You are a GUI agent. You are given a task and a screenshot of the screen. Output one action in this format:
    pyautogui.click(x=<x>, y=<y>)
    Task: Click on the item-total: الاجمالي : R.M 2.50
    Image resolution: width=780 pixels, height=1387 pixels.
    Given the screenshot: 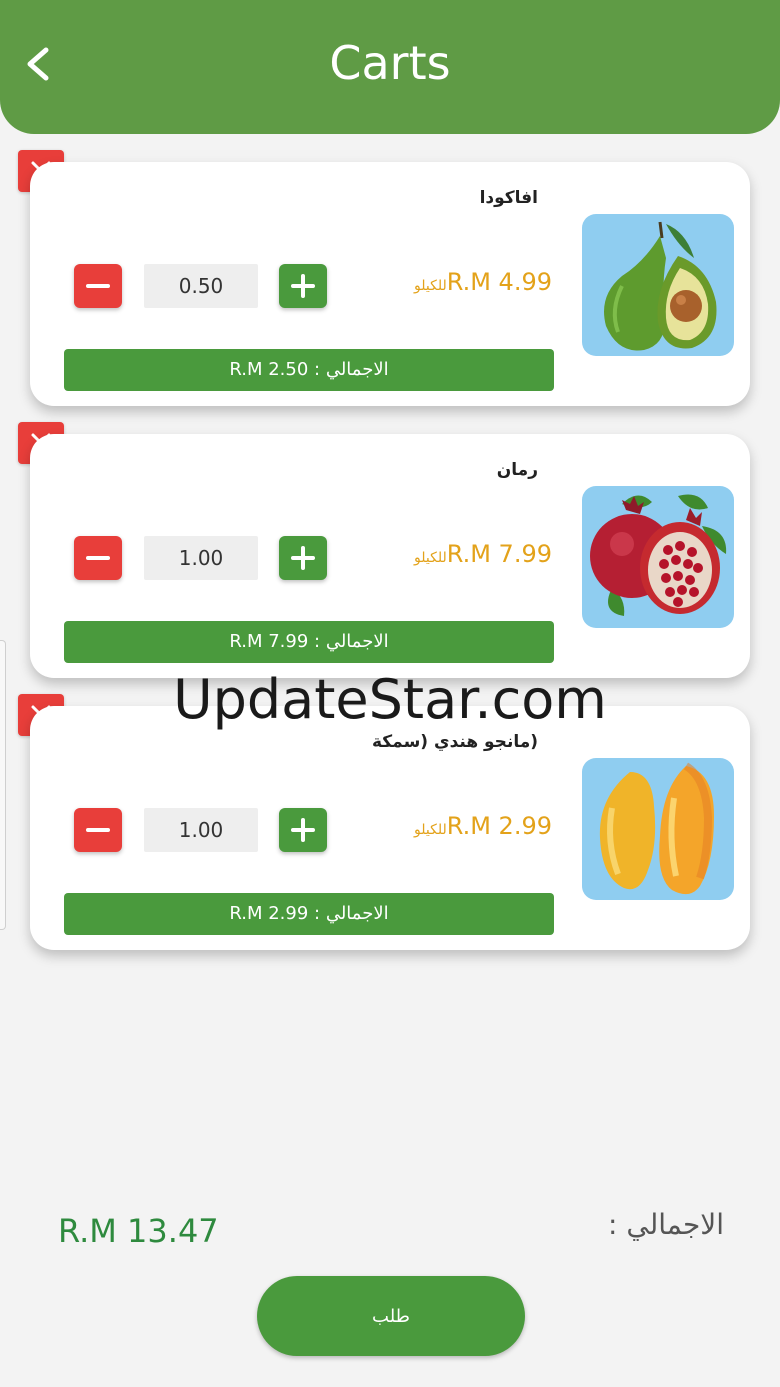 What is the action you would take?
    pyautogui.click(x=309, y=370)
    